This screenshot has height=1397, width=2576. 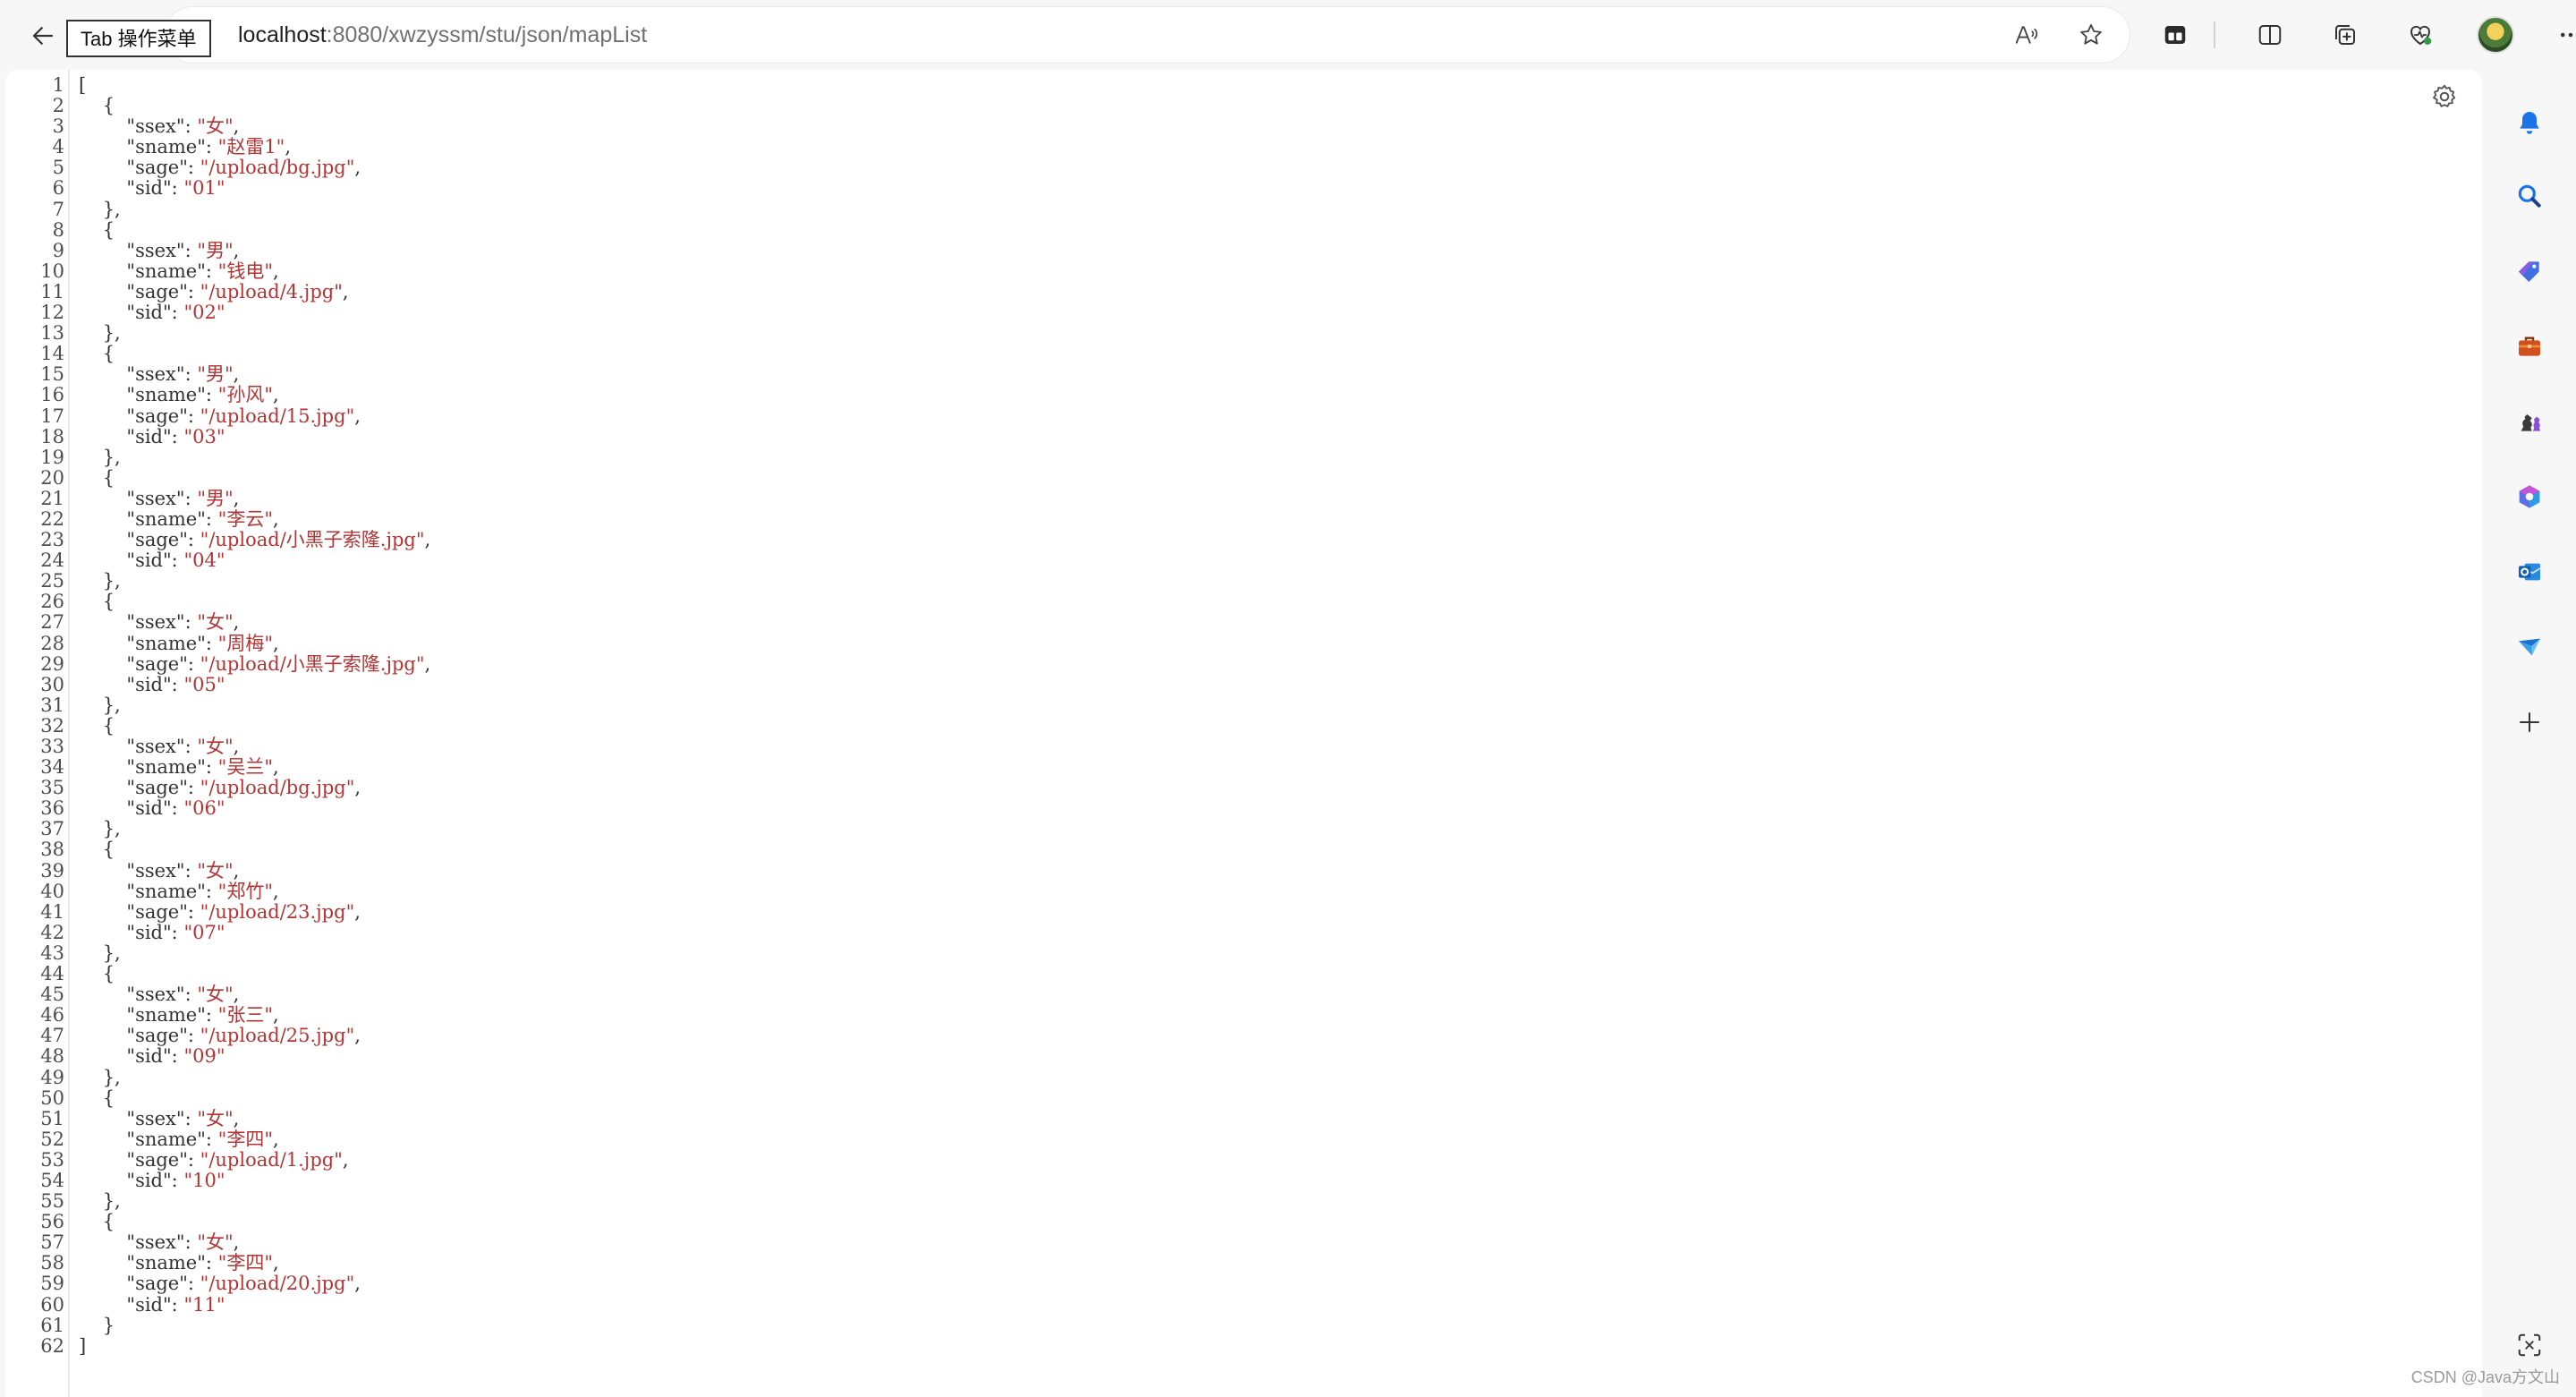 I want to click on read-aloud-button, so click(x=2027, y=35).